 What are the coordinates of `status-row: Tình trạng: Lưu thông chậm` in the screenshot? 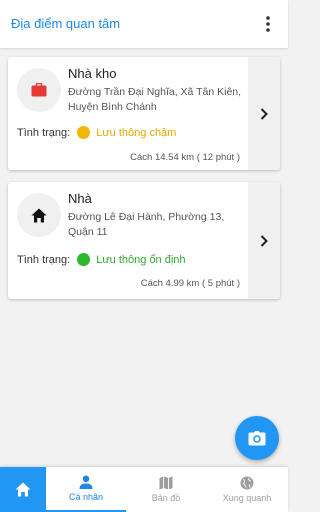 It's located at (96, 132).